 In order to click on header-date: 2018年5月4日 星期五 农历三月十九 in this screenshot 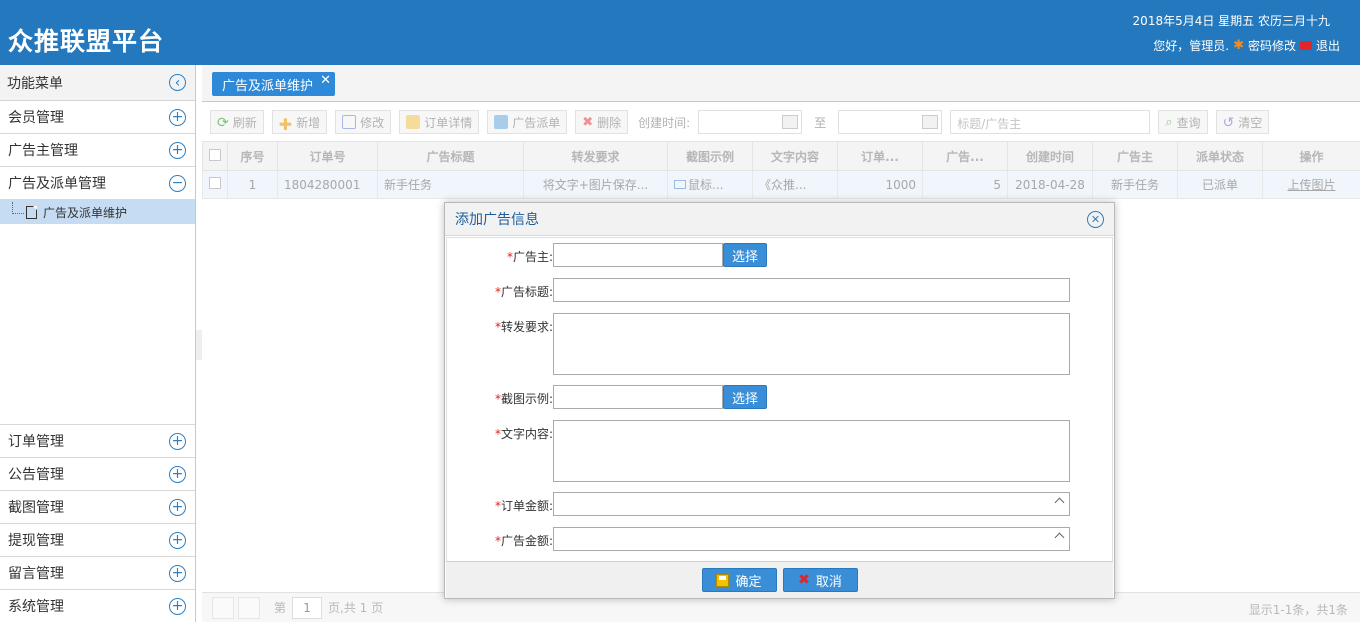, I will do `click(1231, 21)`.